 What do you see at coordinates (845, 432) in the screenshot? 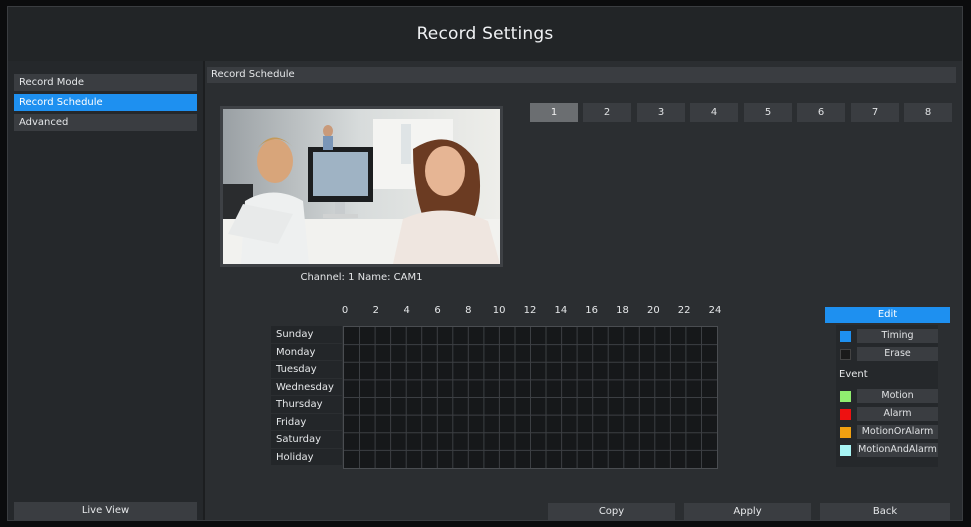
I see `motion-or-alarm-swatch` at bounding box center [845, 432].